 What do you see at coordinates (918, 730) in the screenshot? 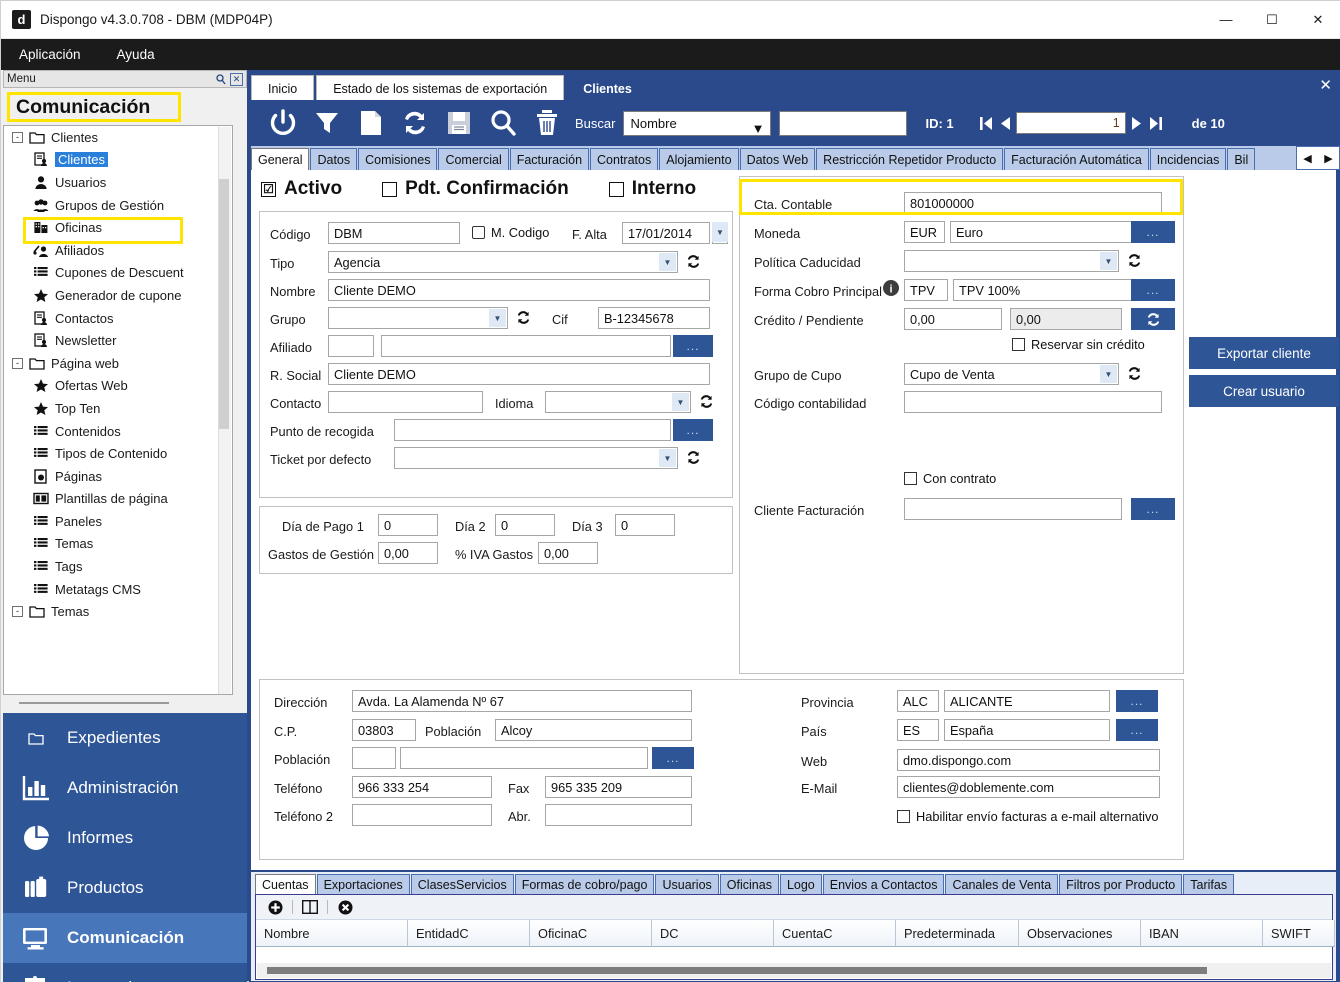
I see `input-pais-code: ES` at bounding box center [918, 730].